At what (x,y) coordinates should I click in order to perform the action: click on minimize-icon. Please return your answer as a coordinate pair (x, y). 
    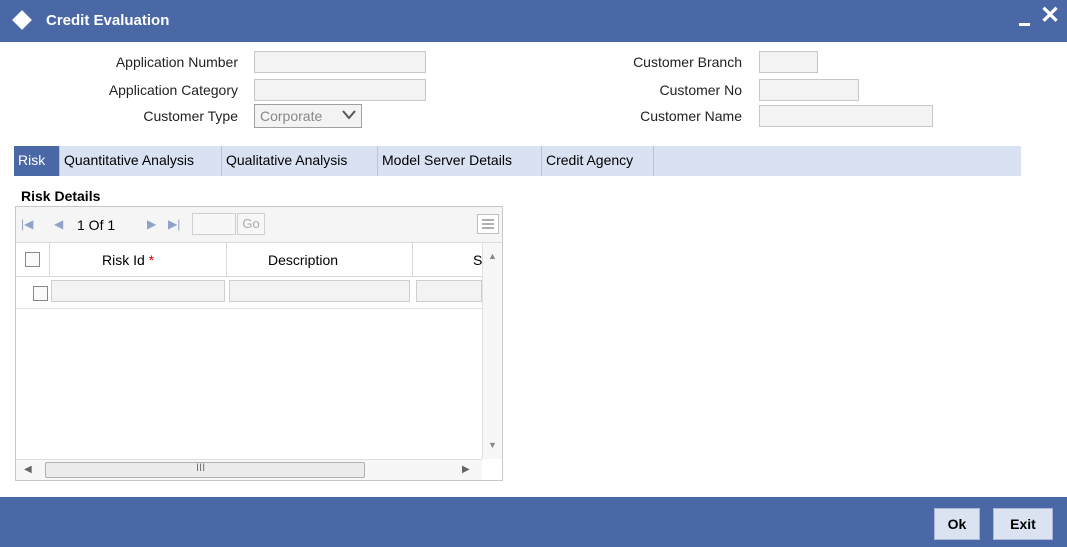
    Looking at the image, I should click on (1025, 18).